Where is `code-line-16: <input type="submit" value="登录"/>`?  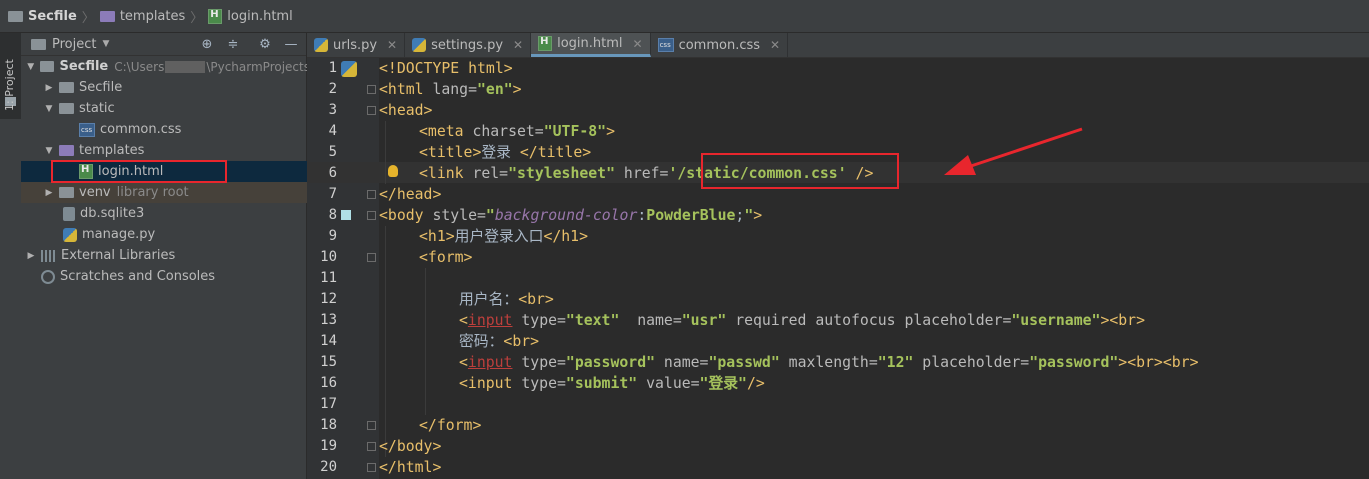
code-line-16: <input type="submit" value="登录"/> is located at coordinates (612, 383).